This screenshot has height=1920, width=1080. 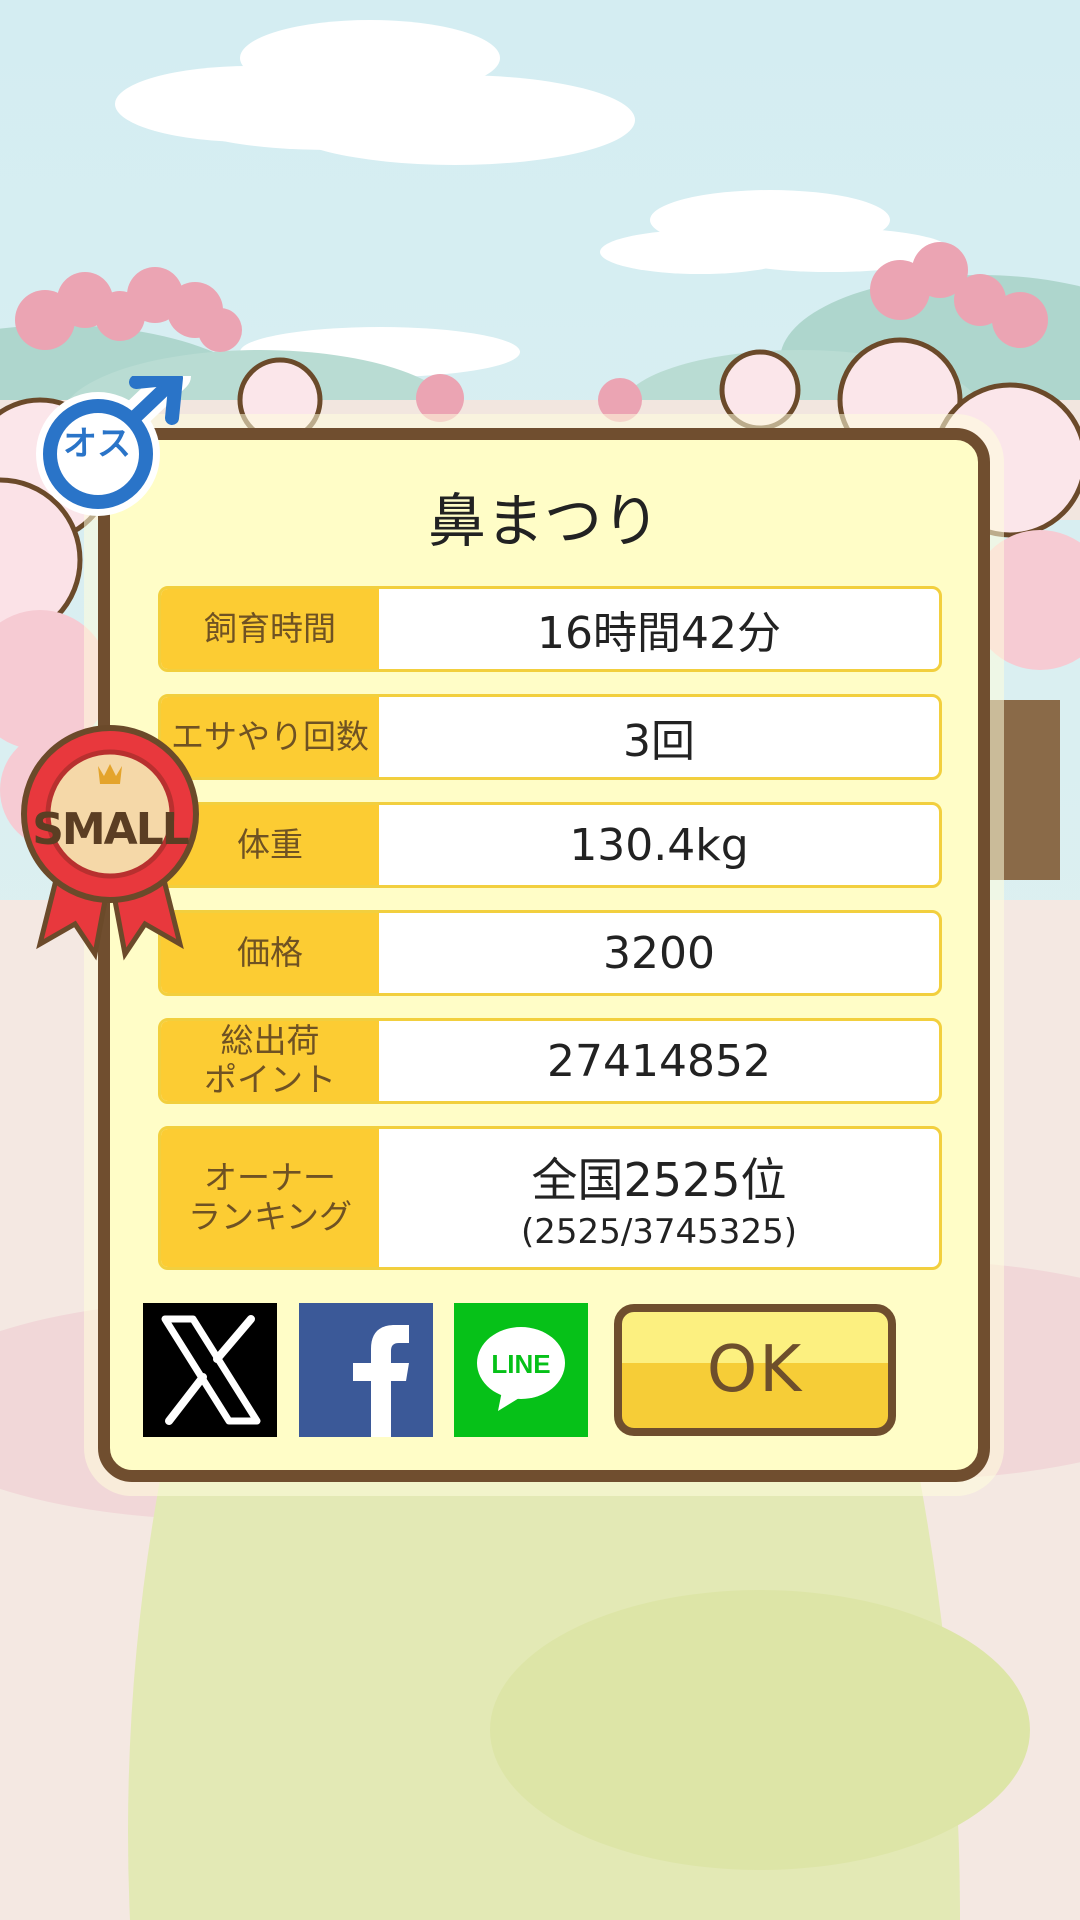 I want to click on share-x-button, so click(x=210, y=1370).